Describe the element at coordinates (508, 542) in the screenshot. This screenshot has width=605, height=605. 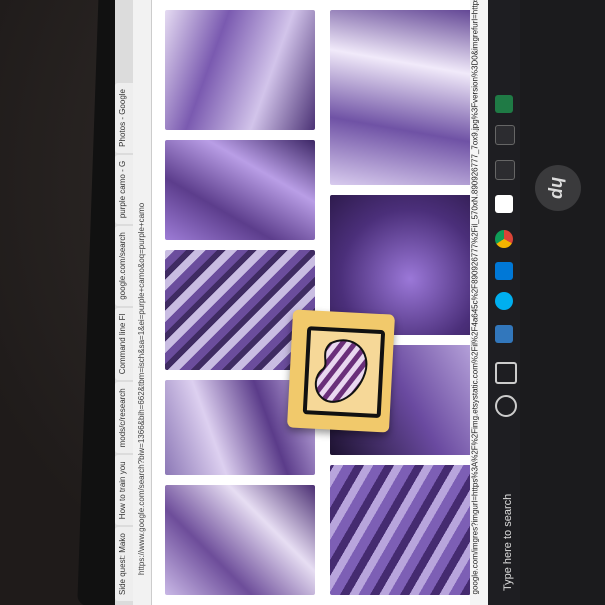
I see `taskbar-search-placeholder: Type here to search` at that location.